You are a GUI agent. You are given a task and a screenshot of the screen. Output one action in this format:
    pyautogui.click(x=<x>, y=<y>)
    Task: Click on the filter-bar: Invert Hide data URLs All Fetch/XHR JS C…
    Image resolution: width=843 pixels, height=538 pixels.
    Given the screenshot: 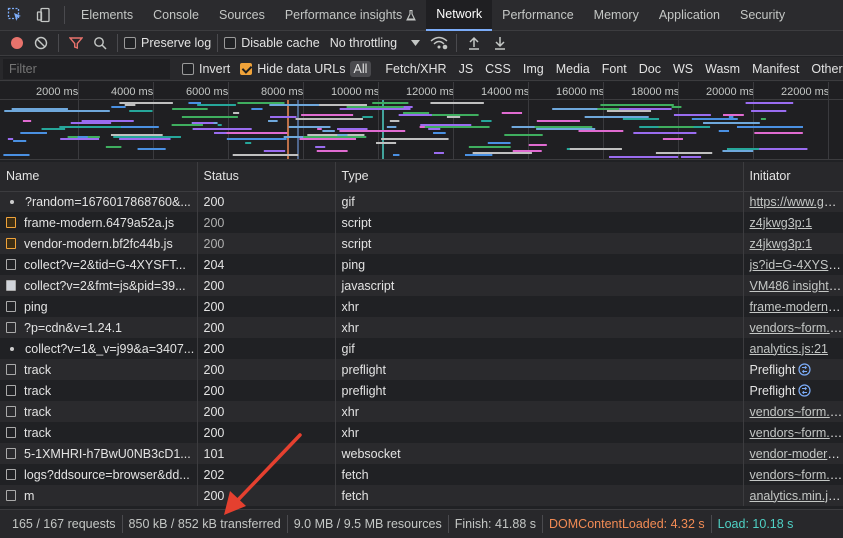 What is the action you would take?
    pyautogui.click(x=421, y=69)
    